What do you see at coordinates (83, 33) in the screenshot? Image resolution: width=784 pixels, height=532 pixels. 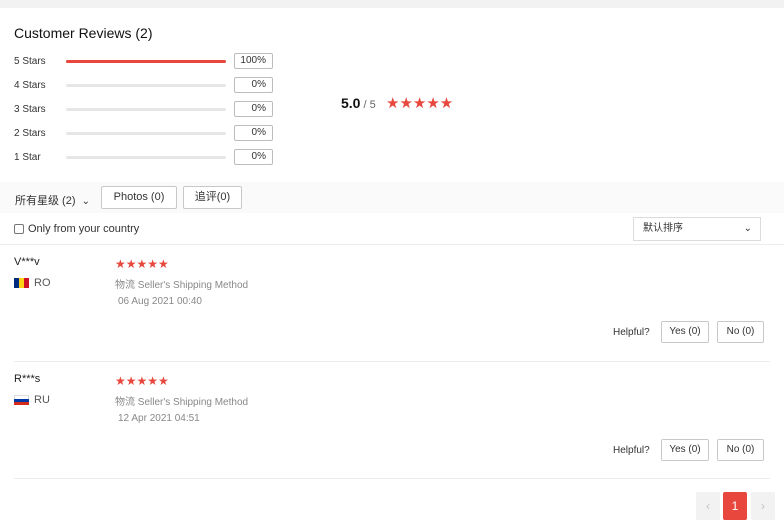 I see `reviews-title: Customer Reviews (2)` at bounding box center [83, 33].